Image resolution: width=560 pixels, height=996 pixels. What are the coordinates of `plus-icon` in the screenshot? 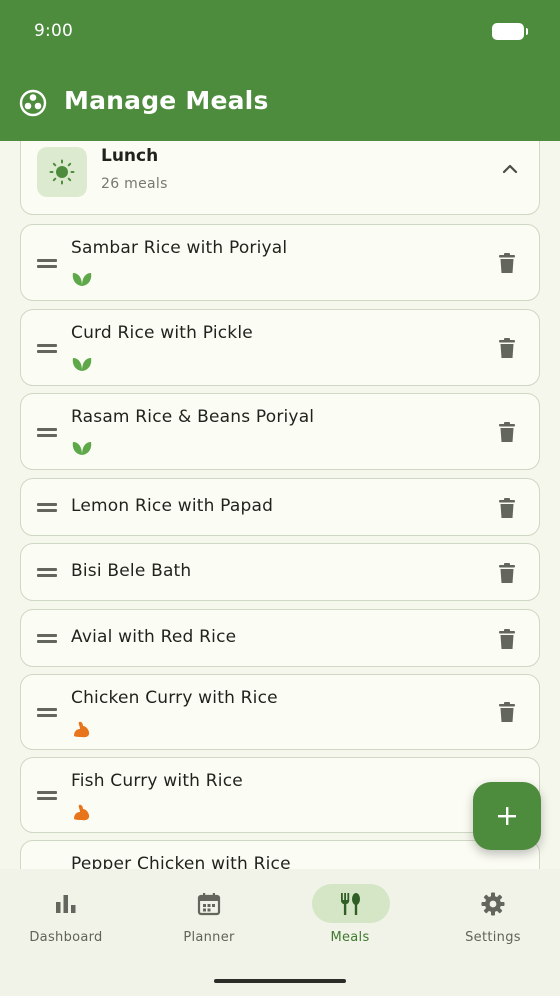 It's located at (507, 816).